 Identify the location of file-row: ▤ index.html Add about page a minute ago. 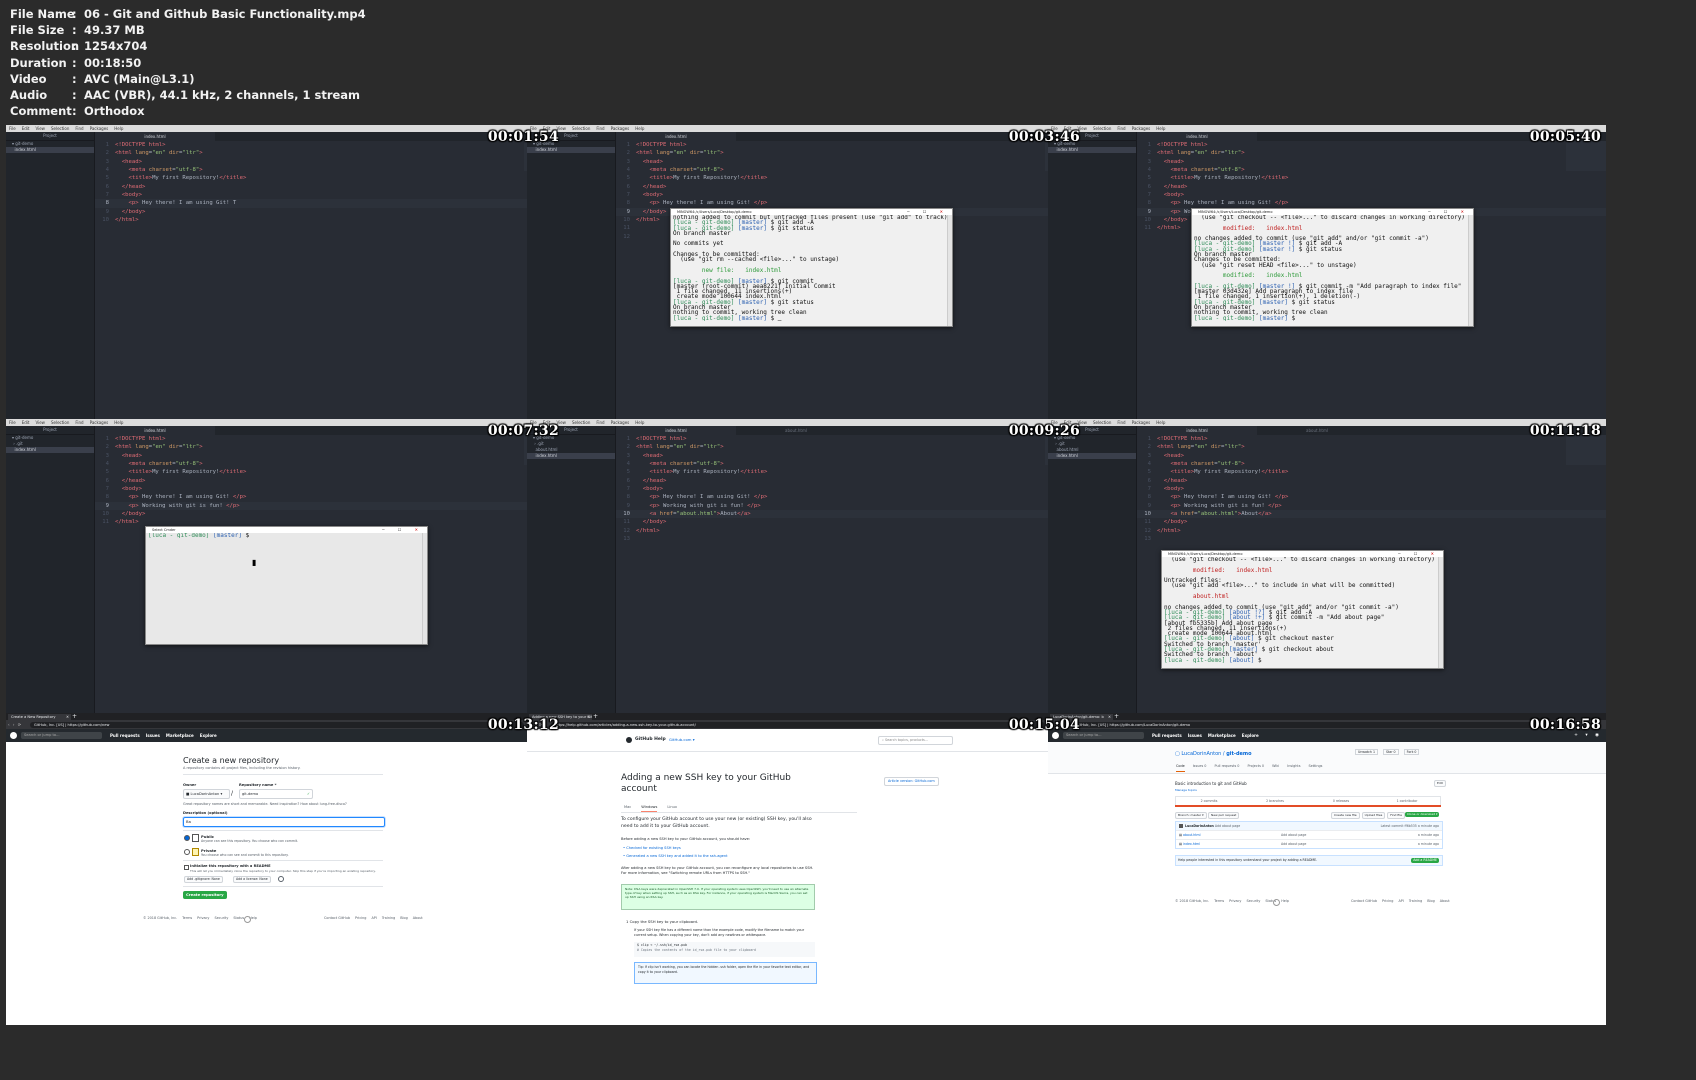
(1309, 843).